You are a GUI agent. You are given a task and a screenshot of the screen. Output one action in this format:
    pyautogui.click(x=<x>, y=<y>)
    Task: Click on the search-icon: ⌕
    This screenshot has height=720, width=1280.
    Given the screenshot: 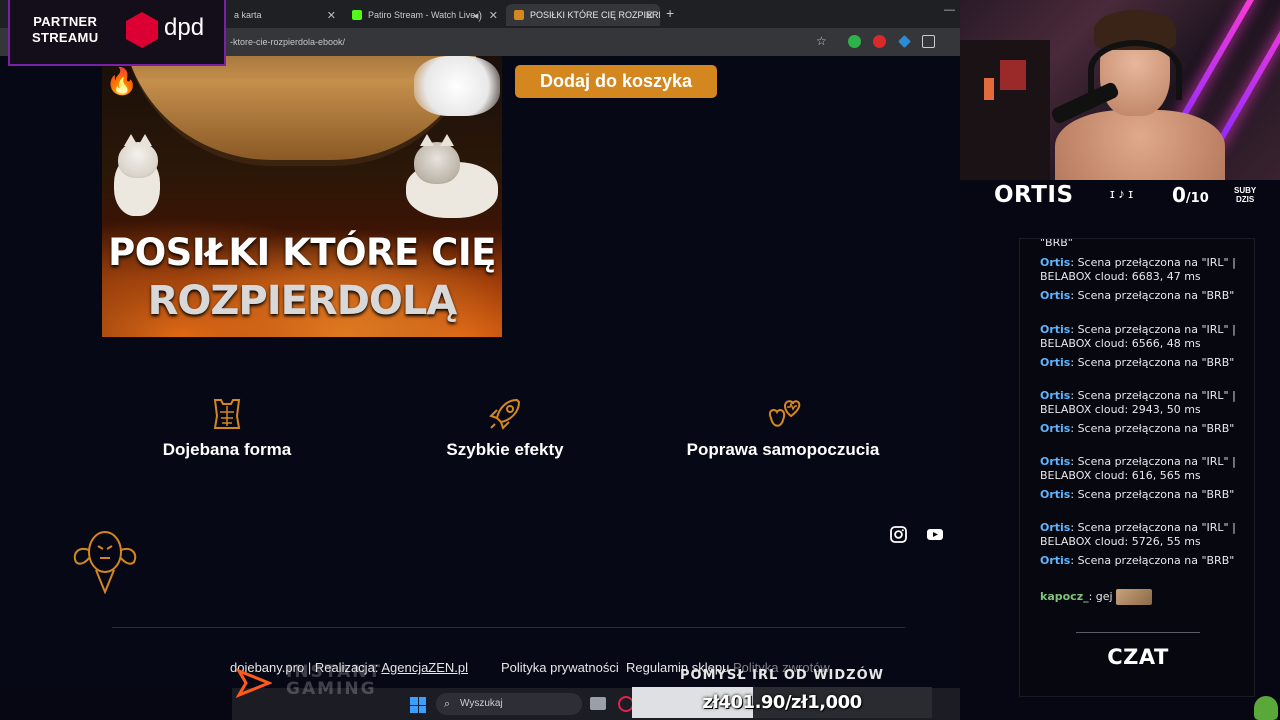 What is the action you would take?
    pyautogui.click(x=447, y=704)
    